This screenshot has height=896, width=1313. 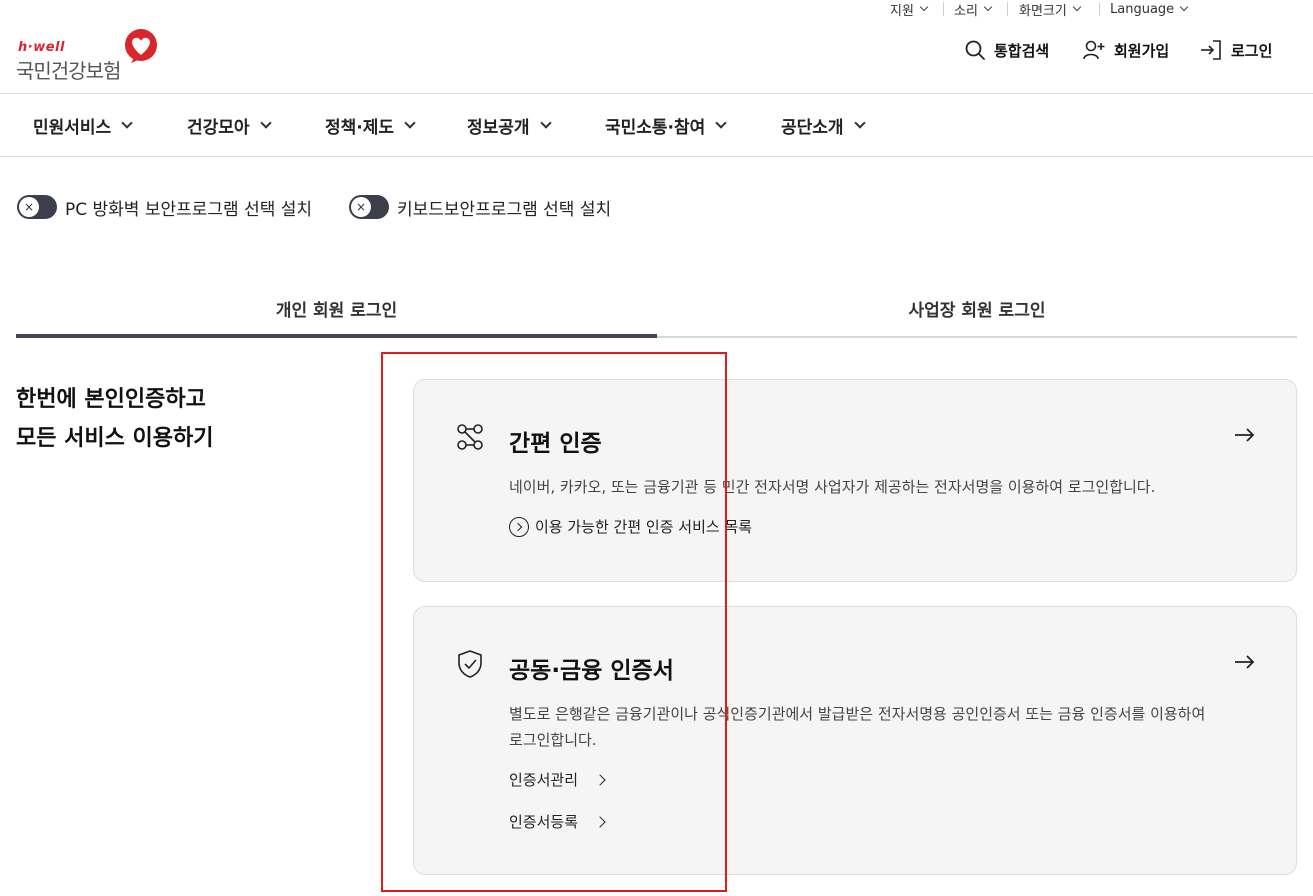 I want to click on user-add-icon, so click(x=1094, y=50).